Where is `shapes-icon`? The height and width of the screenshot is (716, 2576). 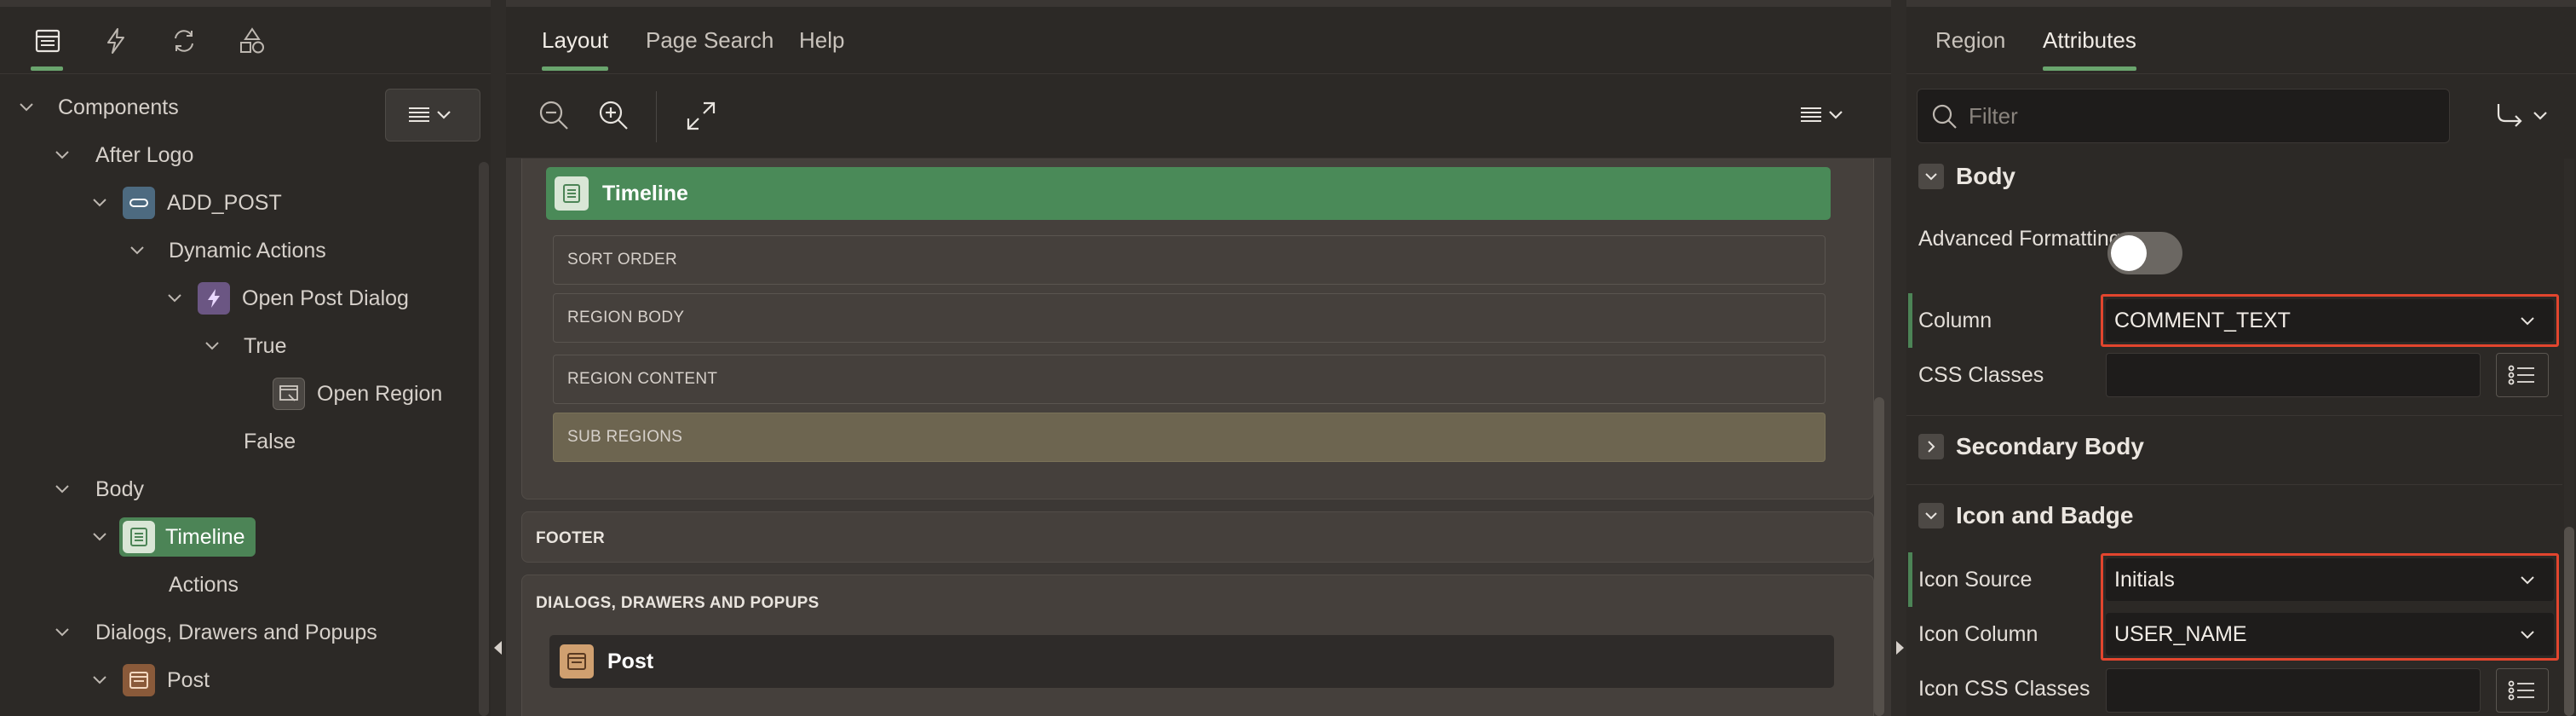 shapes-icon is located at coordinates (252, 40).